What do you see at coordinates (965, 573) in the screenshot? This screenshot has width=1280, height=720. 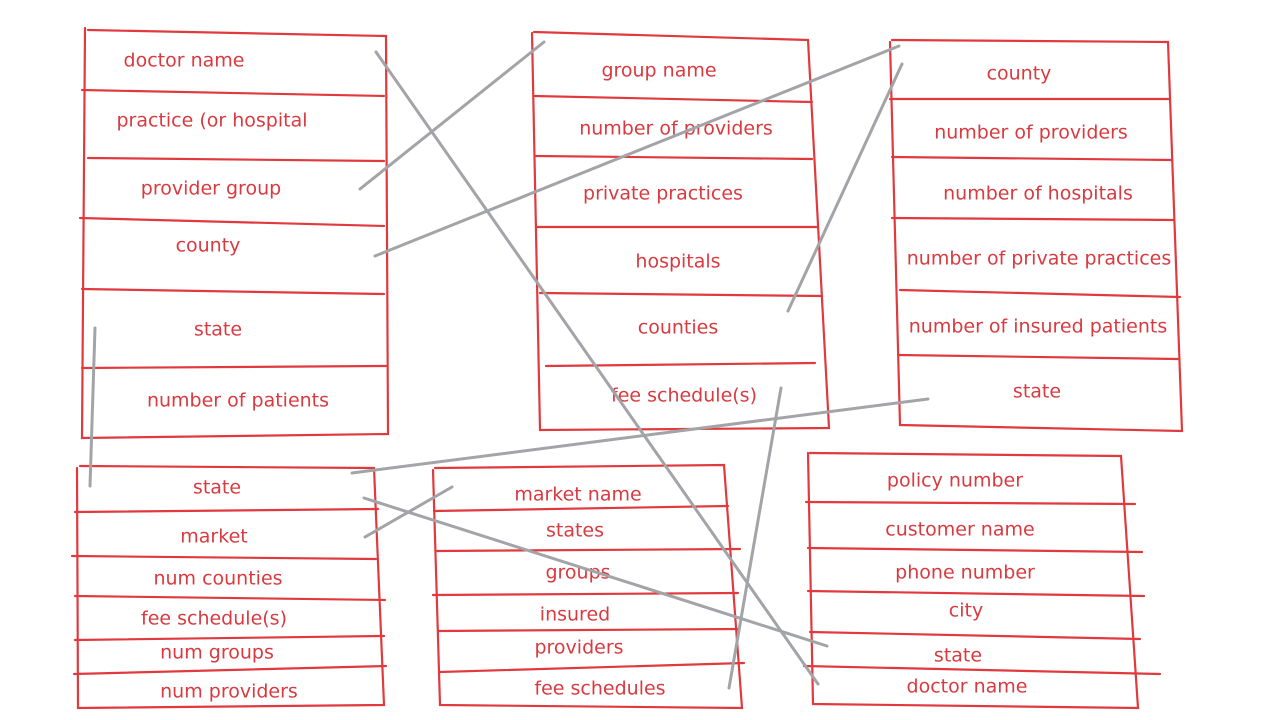 I see `field-phone-number: phone number` at bounding box center [965, 573].